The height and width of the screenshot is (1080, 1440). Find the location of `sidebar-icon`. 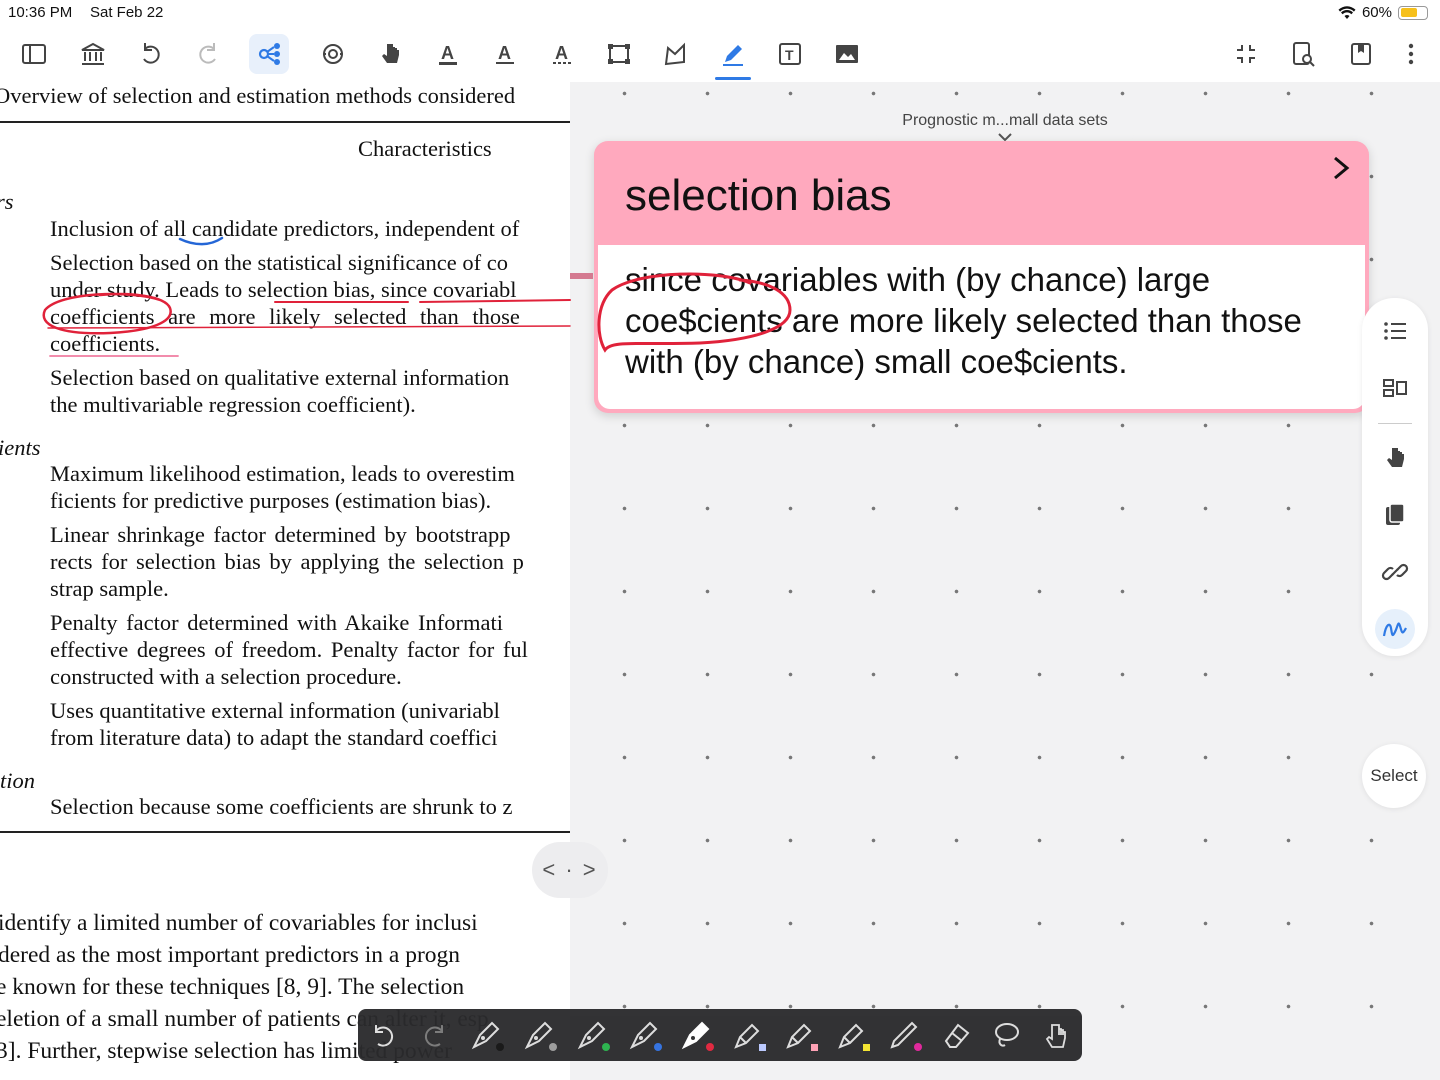

sidebar-icon is located at coordinates (34, 54).